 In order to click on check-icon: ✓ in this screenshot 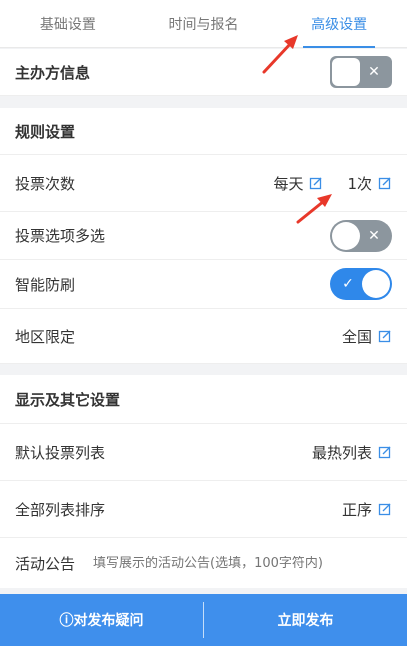, I will do `click(348, 284)`.